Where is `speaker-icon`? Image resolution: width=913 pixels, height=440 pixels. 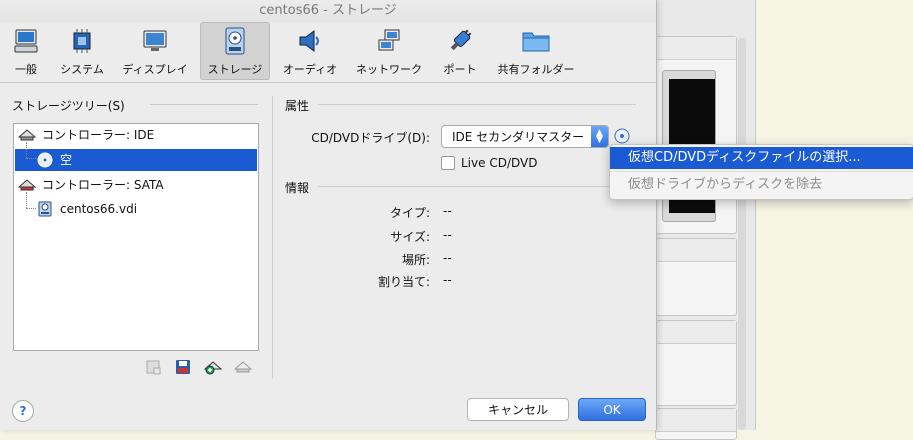
speaker-icon is located at coordinates (310, 41).